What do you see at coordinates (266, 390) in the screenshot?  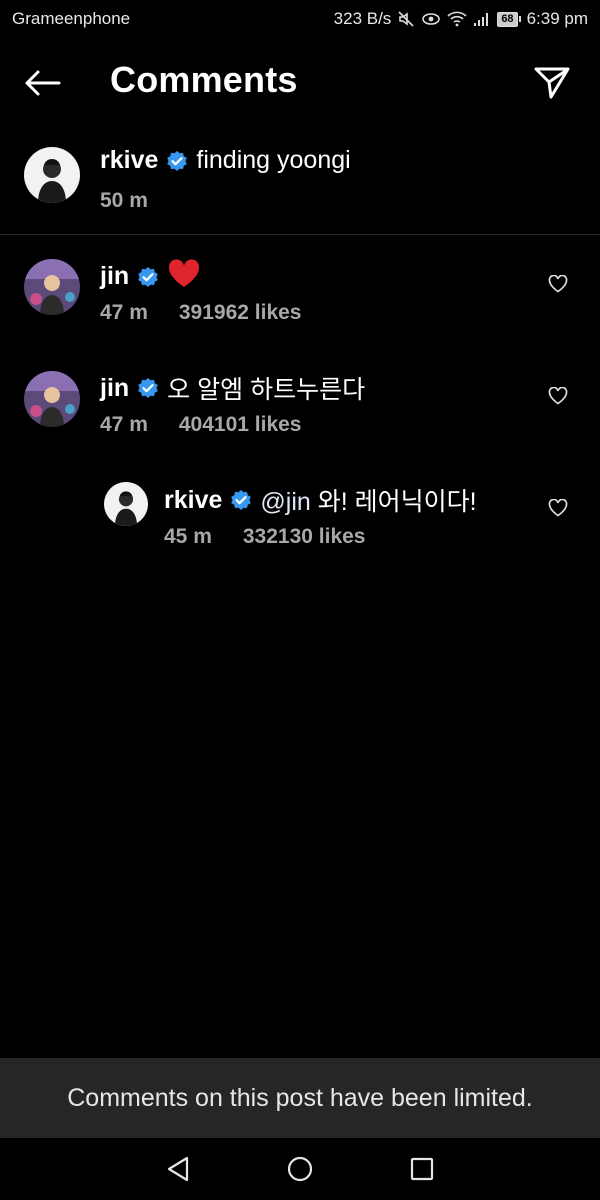 I see `comment-text: 오 알엠 하트누른다` at bounding box center [266, 390].